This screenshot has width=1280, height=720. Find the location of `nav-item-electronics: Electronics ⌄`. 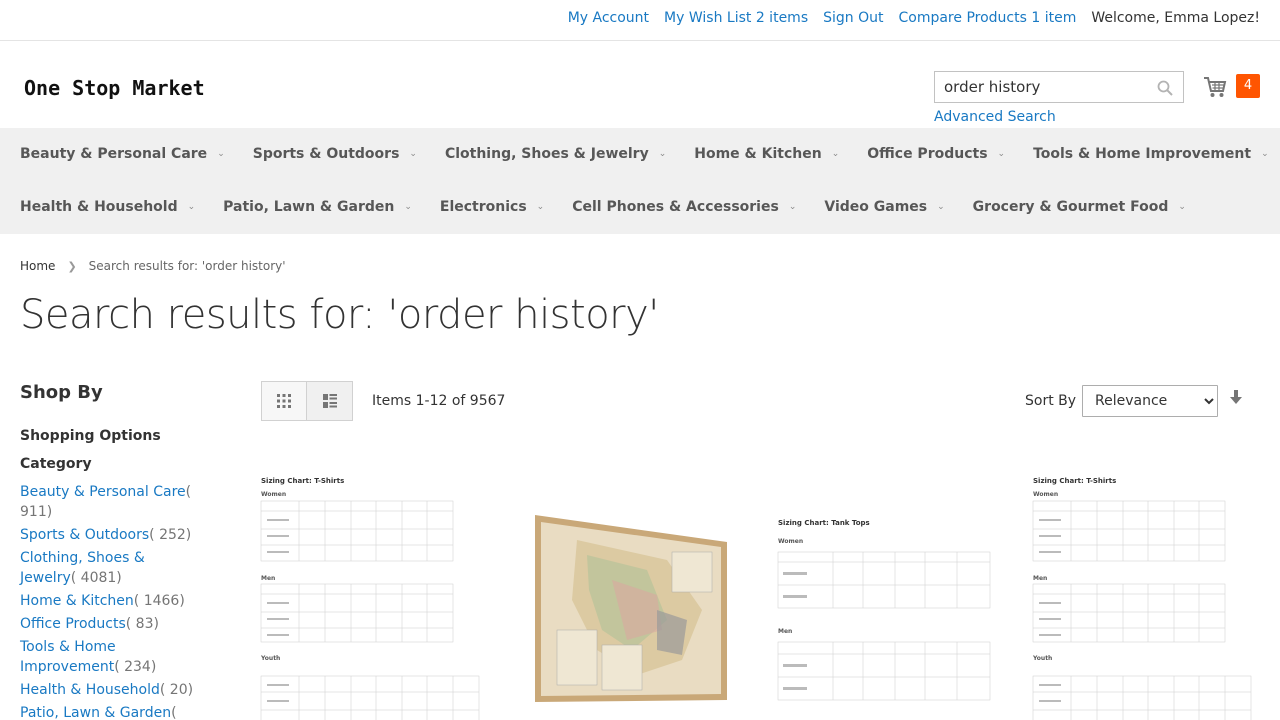

nav-item-electronics: Electronics ⌄ is located at coordinates (492, 207).